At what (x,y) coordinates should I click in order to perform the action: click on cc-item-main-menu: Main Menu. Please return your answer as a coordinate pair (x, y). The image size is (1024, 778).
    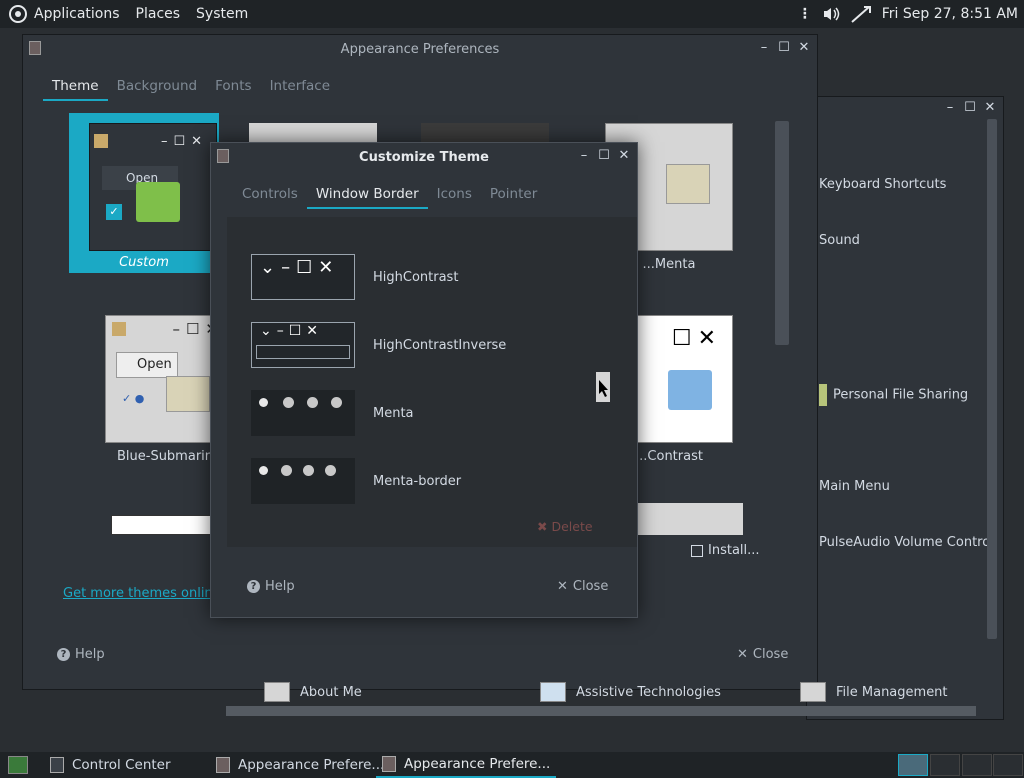
    Looking at the image, I should click on (854, 486).